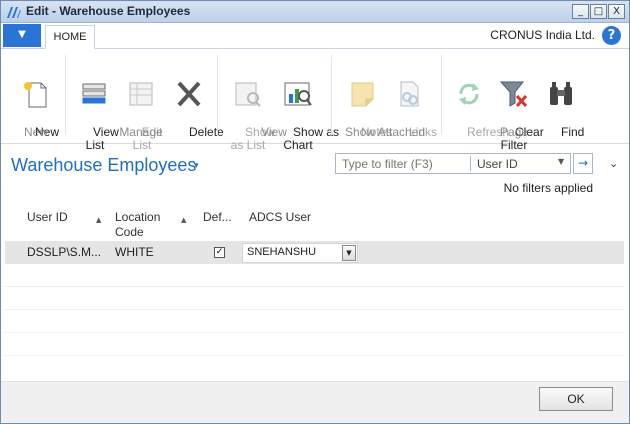  Describe the element at coordinates (196, 166) in the screenshot. I see `page-title-dropdown-icon: ▾` at that location.